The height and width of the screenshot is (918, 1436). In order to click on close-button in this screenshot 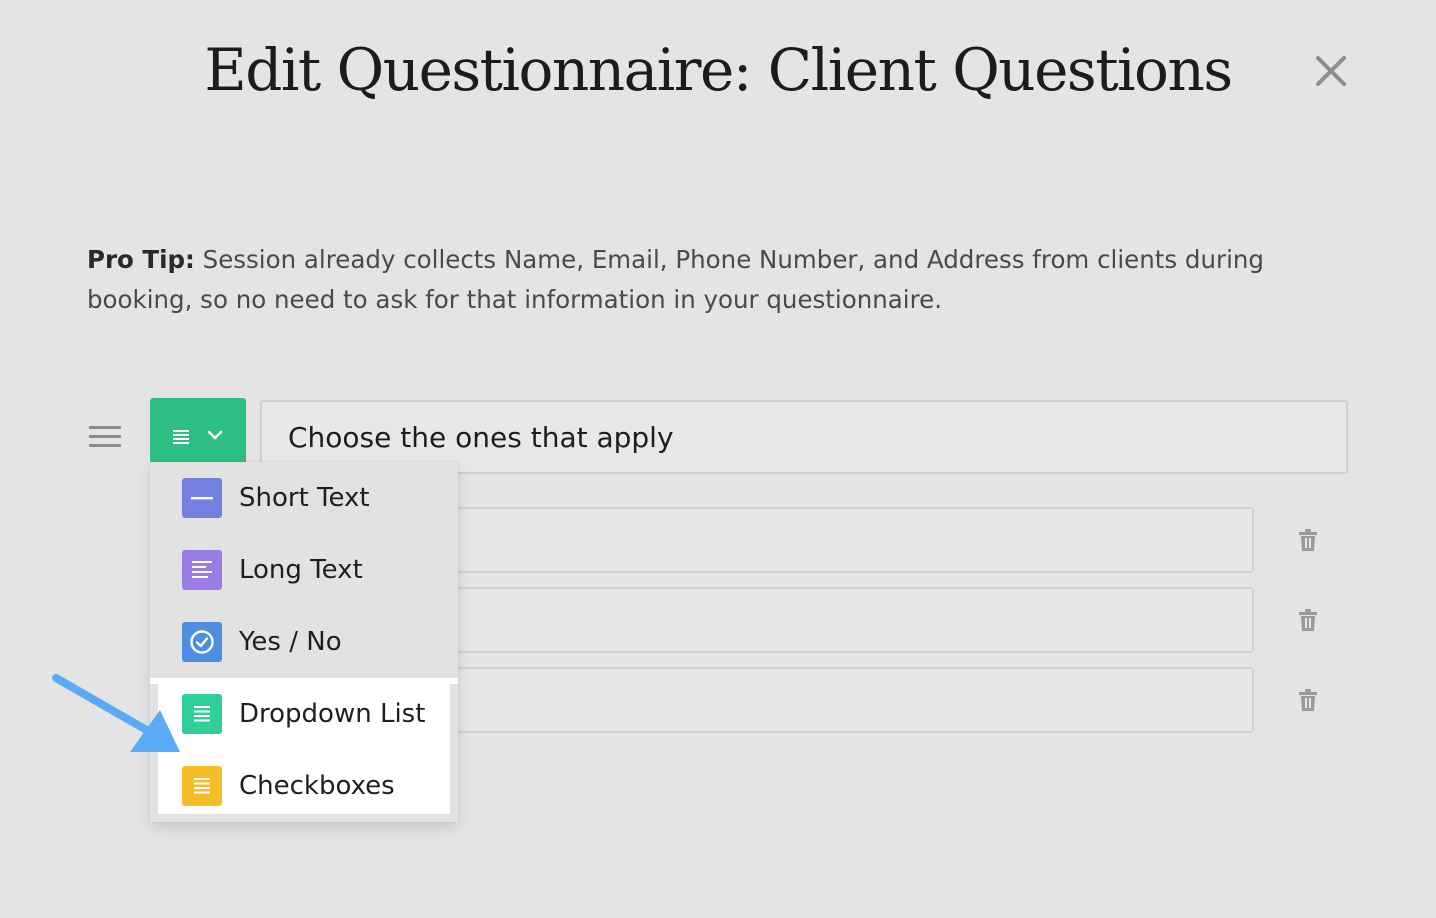, I will do `click(1331, 71)`.